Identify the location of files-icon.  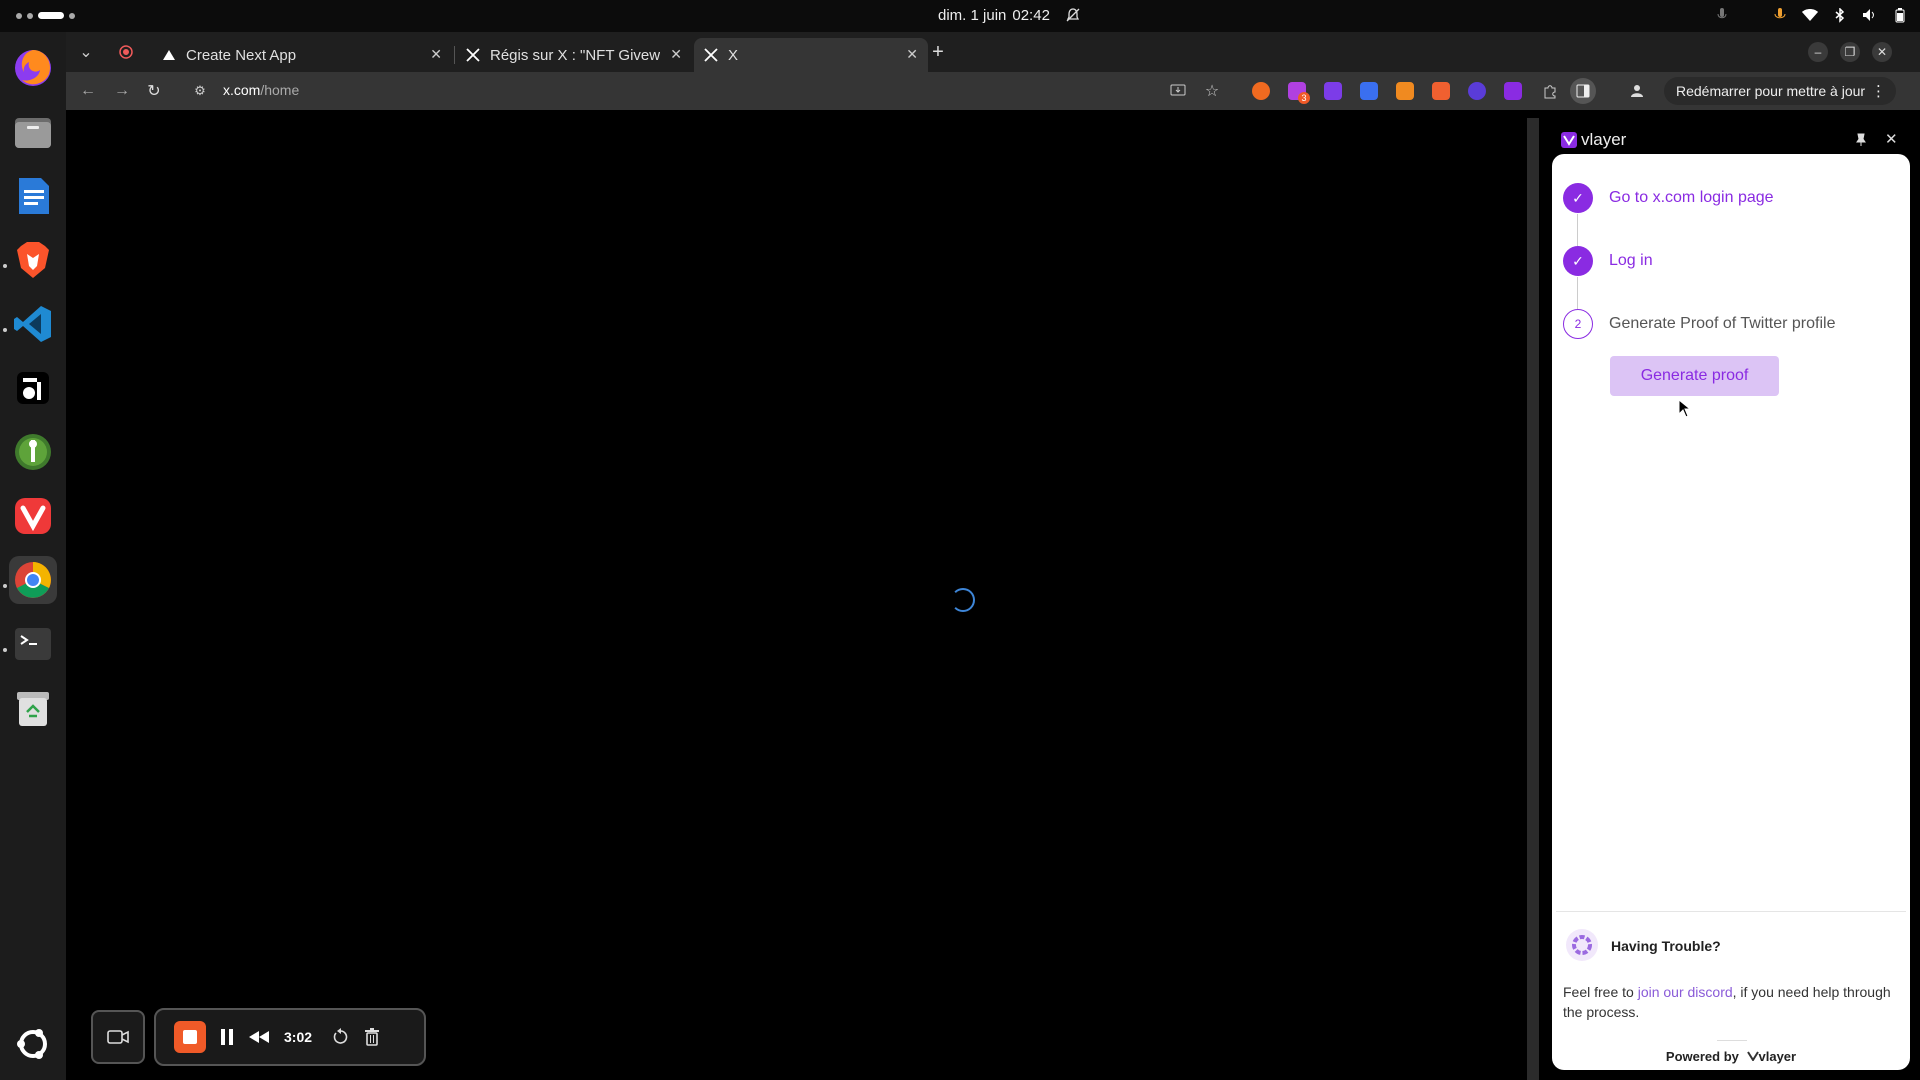
(33, 133).